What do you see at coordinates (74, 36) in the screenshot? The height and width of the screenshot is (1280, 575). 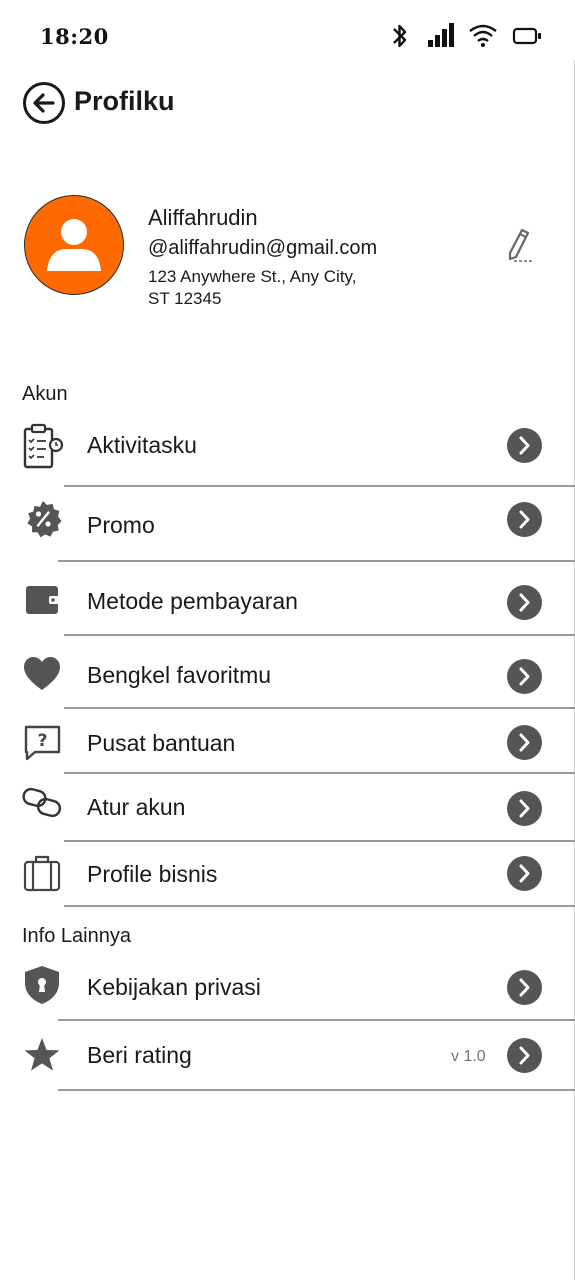 I see `status-time: 18:20` at bounding box center [74, 36].